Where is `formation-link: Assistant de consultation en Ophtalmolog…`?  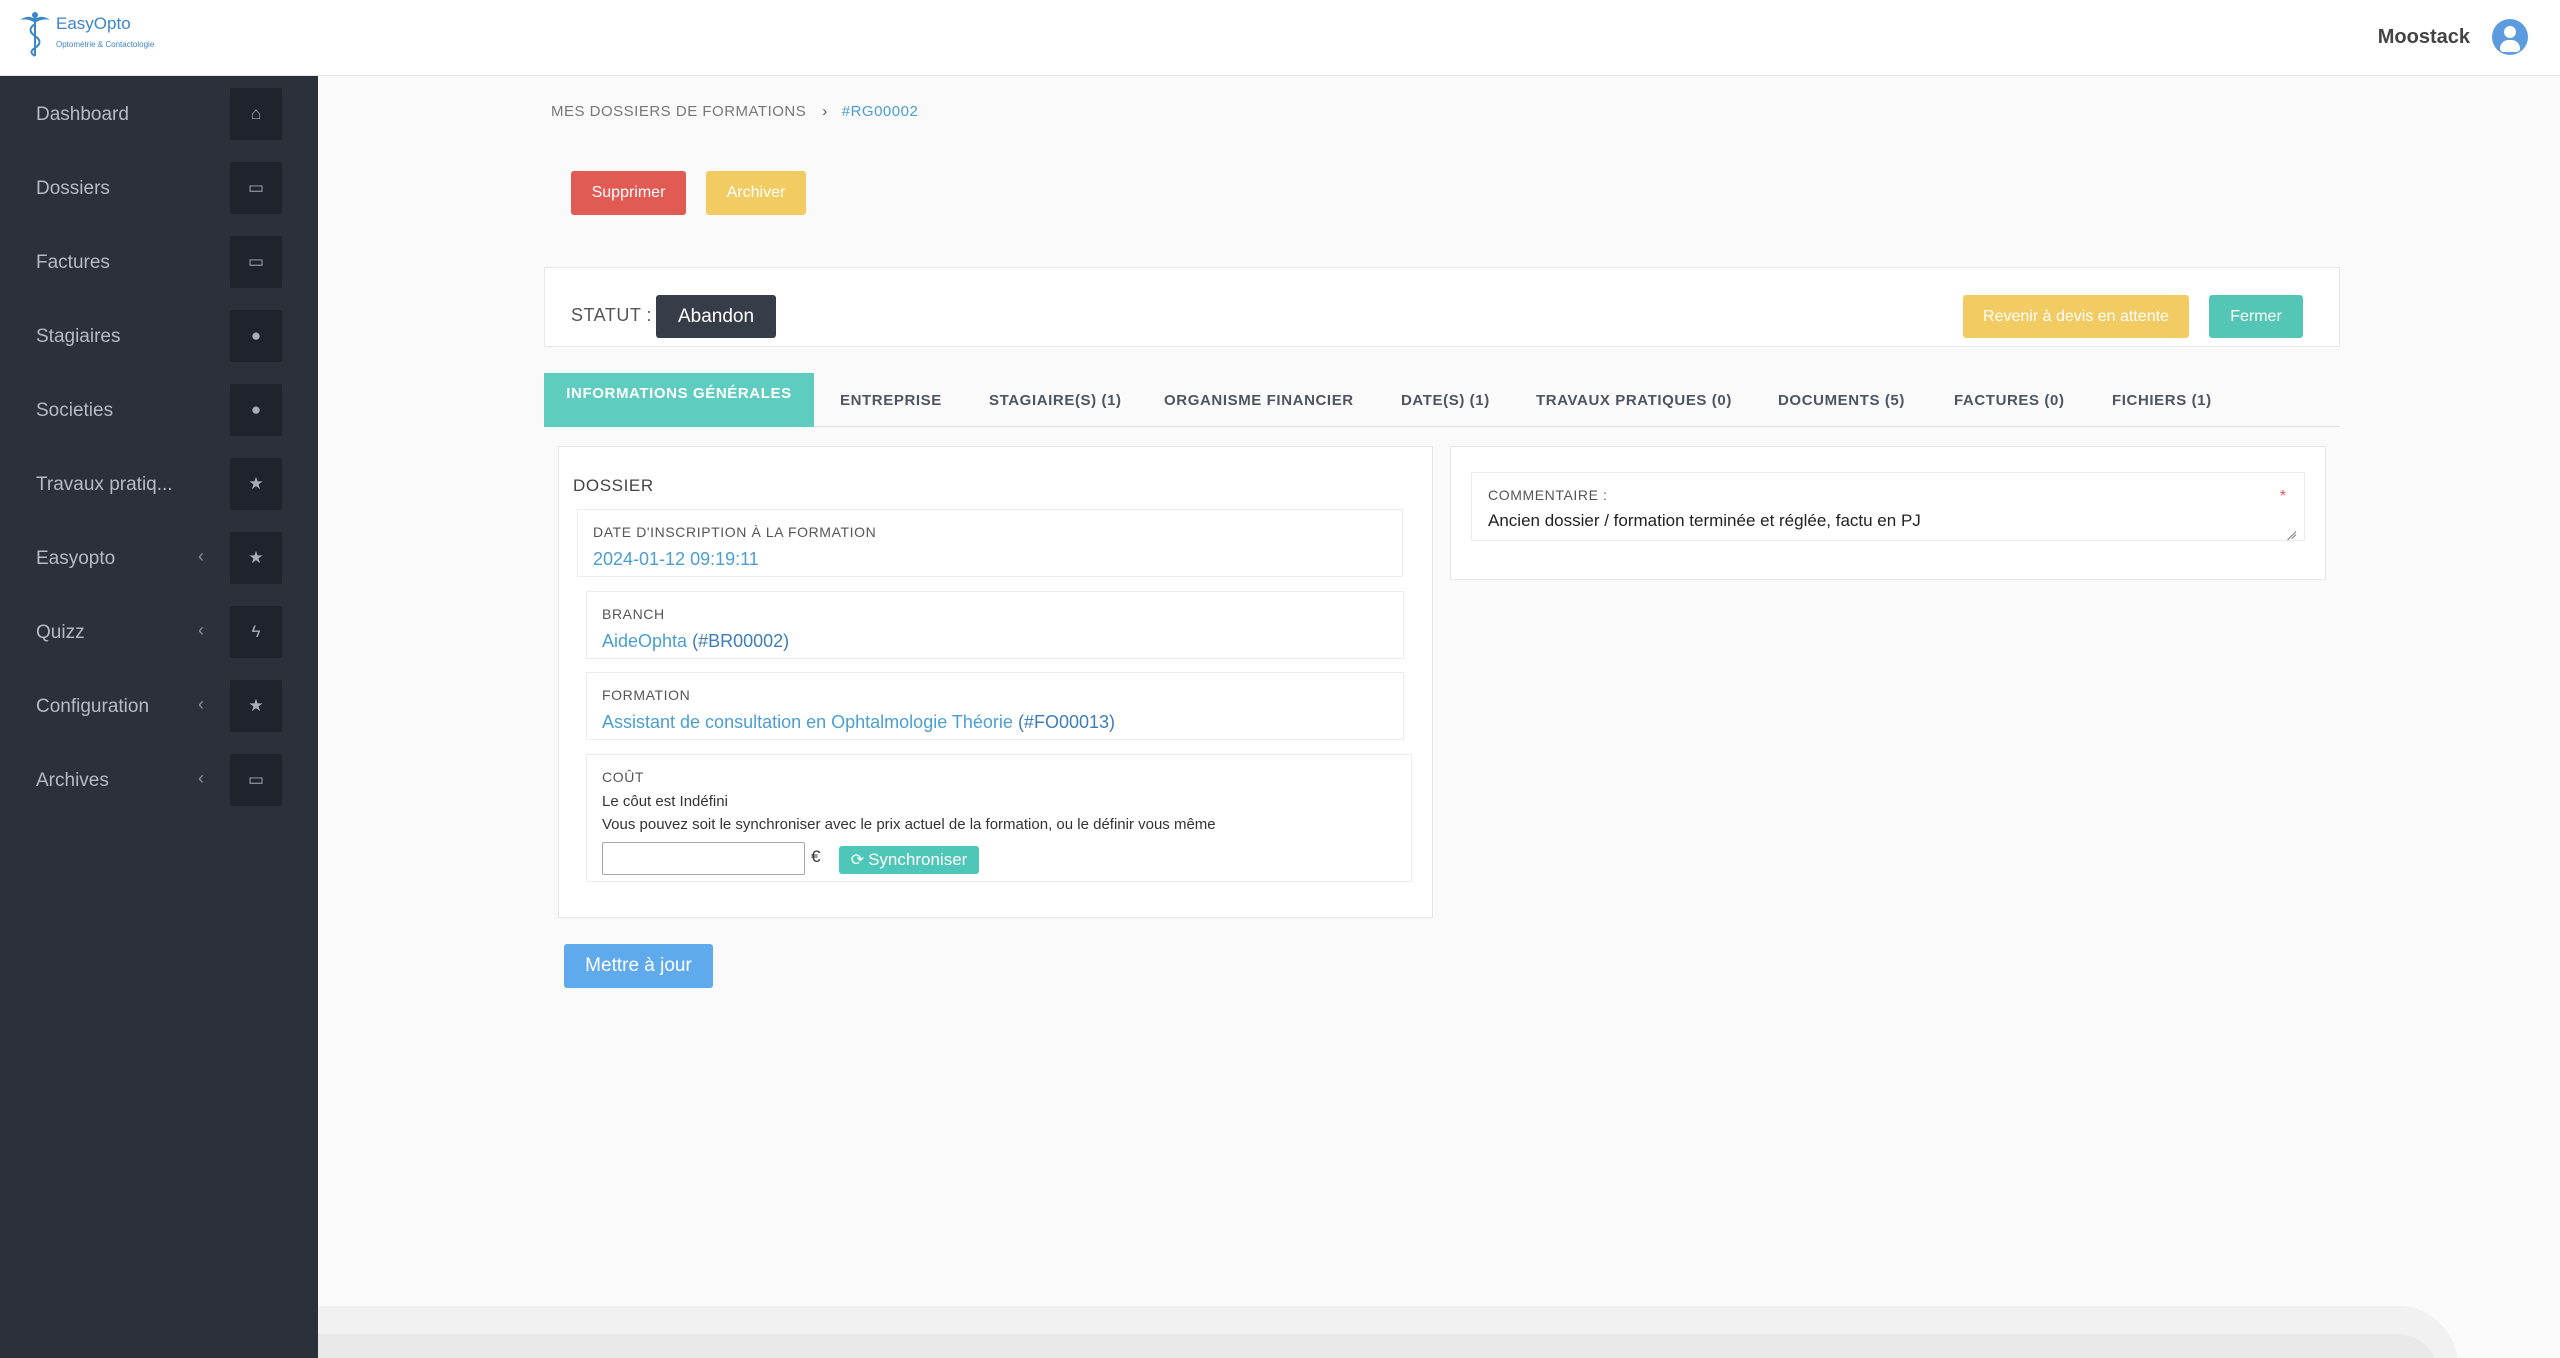
formation-link: Assistant de consultation en Ophtalmolog… is located at coordinates (807, 722).